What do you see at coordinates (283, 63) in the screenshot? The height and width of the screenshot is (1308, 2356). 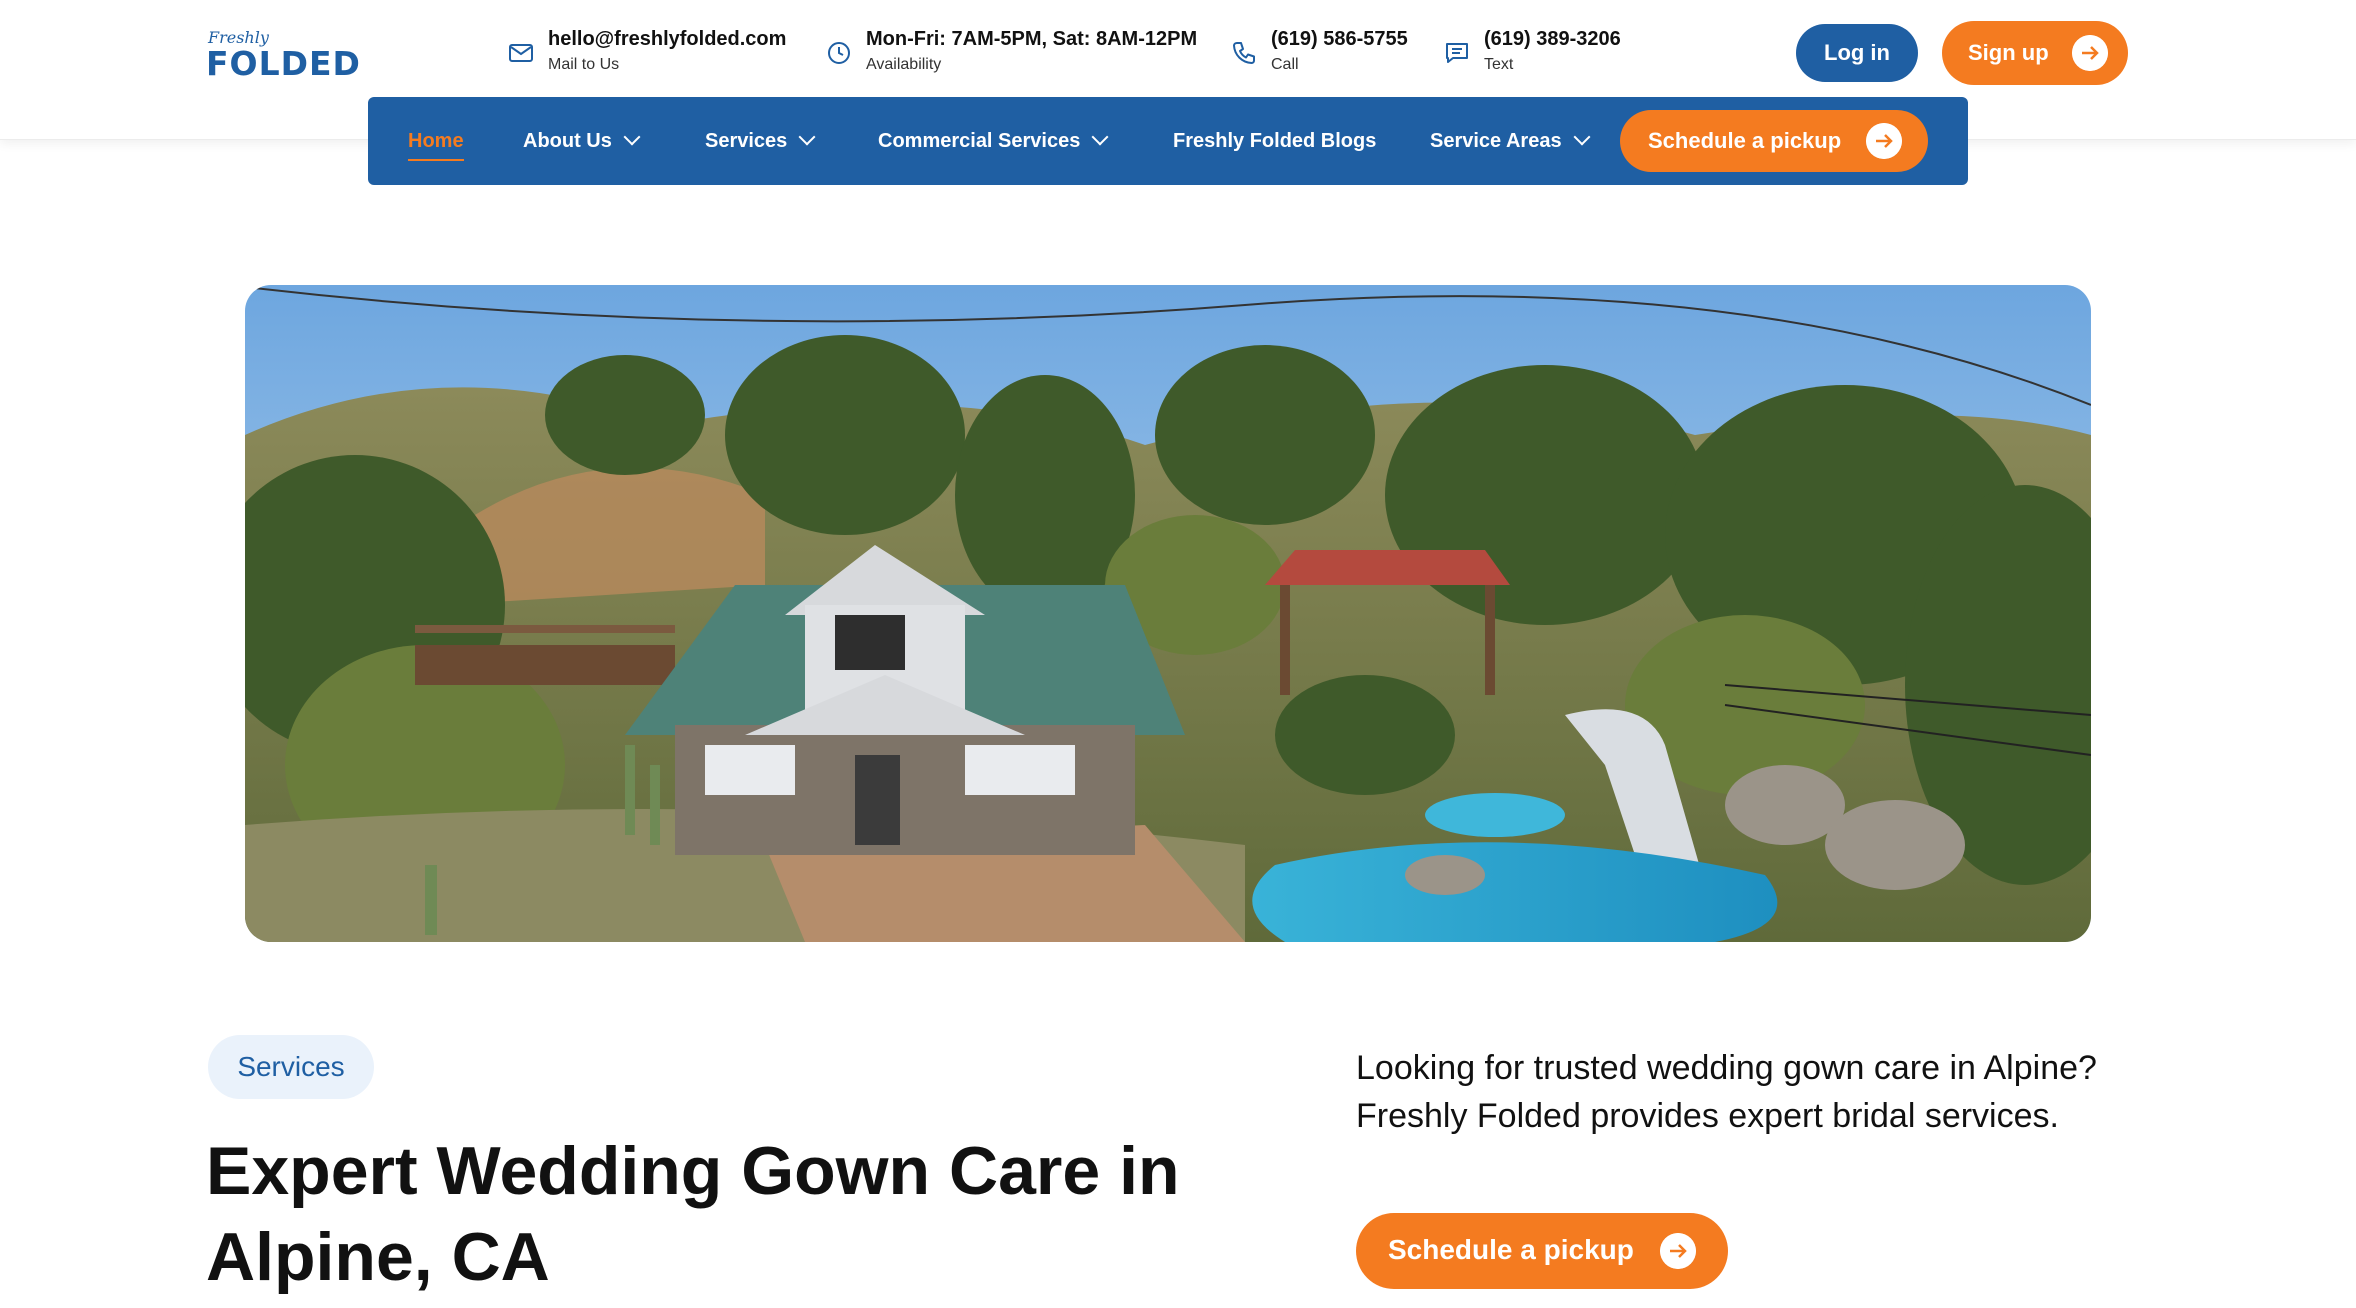 I see `logo-wordmark: FOLDED` at bounding box center [283, 63].